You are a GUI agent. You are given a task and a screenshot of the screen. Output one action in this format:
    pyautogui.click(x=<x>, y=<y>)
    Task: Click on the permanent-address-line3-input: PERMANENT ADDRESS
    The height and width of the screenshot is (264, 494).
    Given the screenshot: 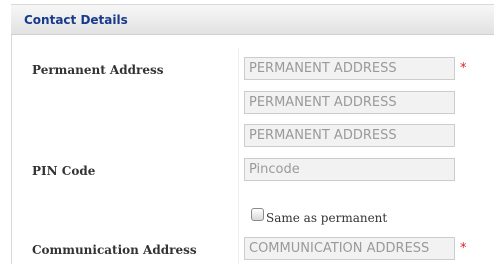 What is the action you would take?
    pyautogui.click(x=349, y=135)
    